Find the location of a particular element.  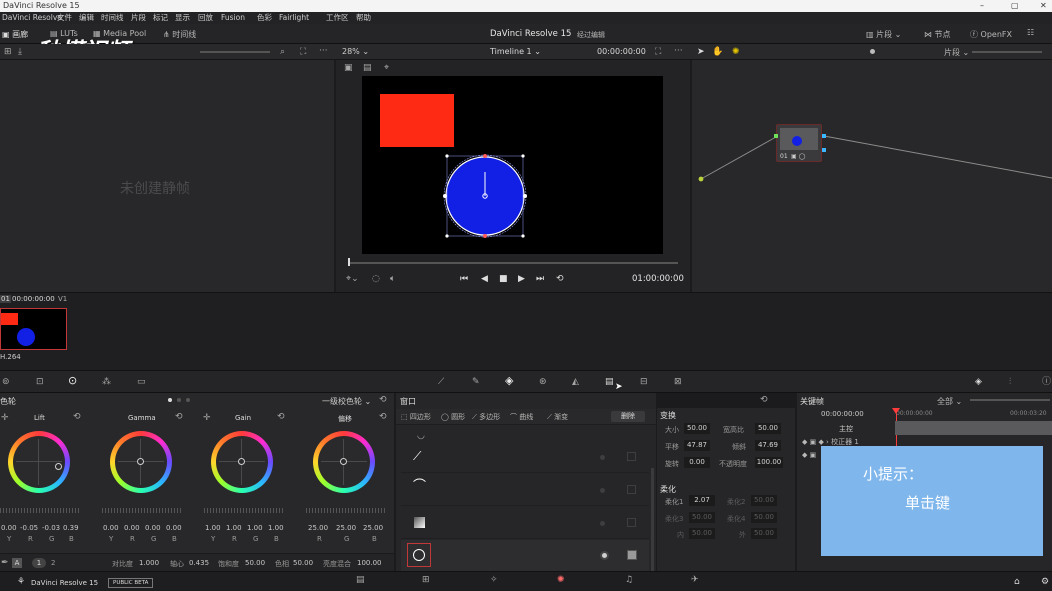

handle-left is located at coordinates (445, 196).